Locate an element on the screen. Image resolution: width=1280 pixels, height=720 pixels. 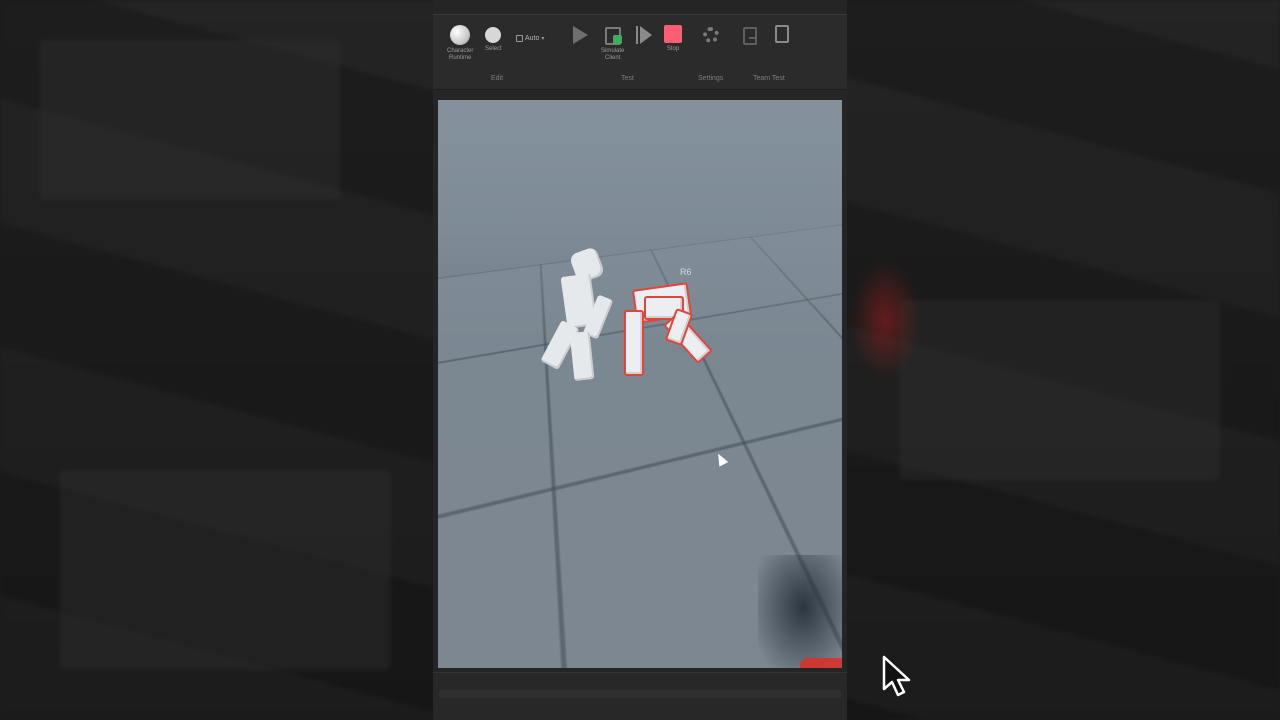
notes-button is located at coordinates (782, 34).